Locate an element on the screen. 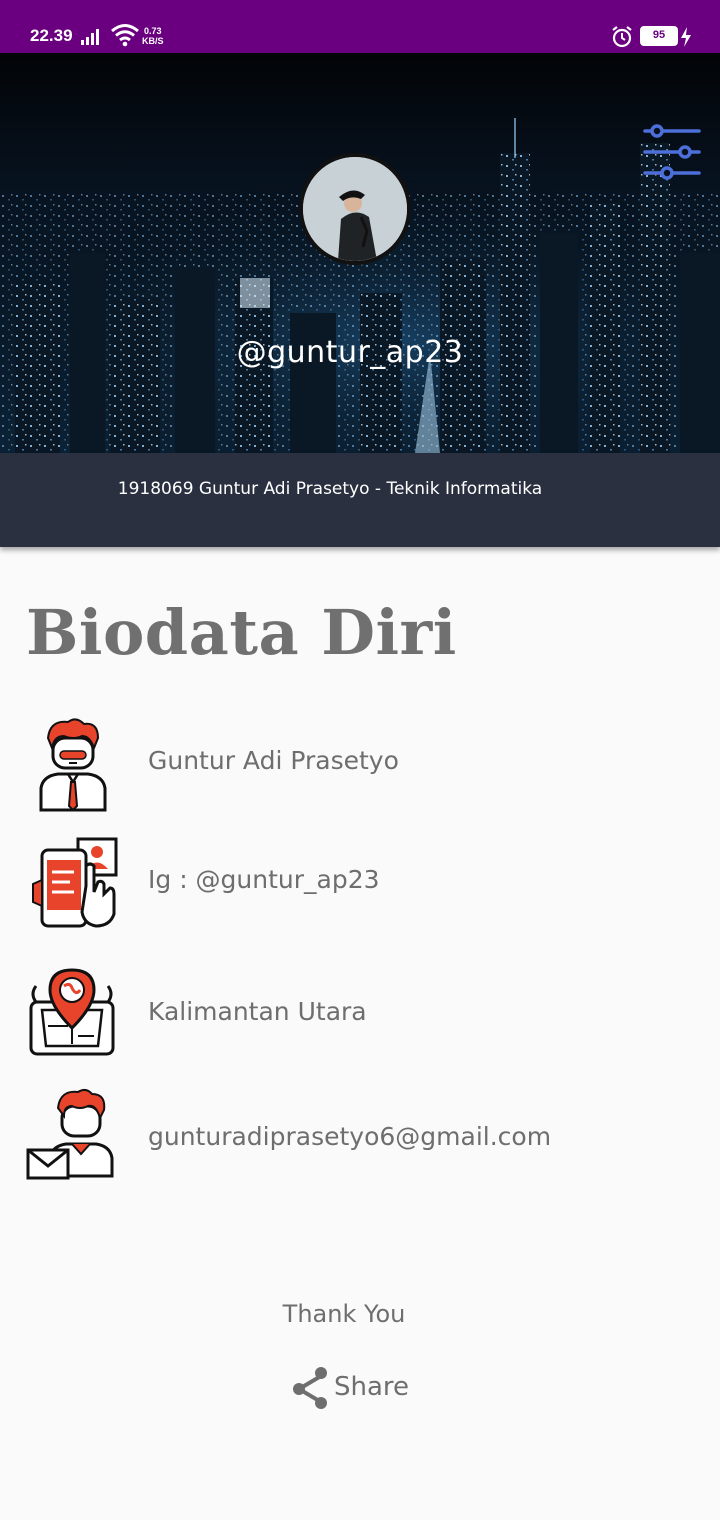 The image size is (720, 1520). share-button: Share is located at coordinates (349, 1387).